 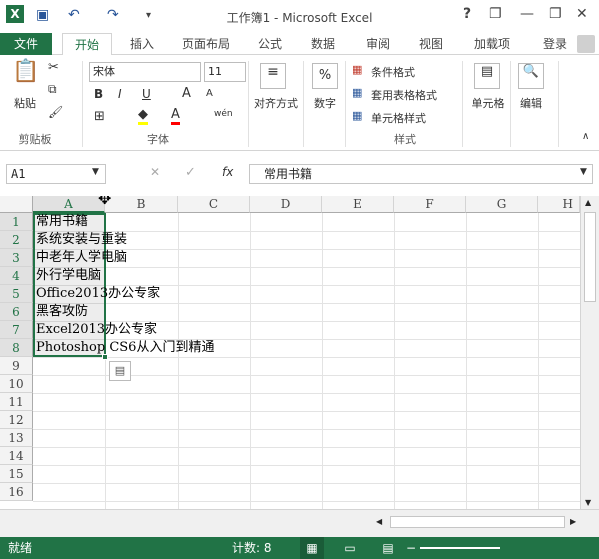 What do you see at coordinates (55, 112) in the screenshot?
I see `format-painter-icon: 🖌` at bounding box center [55, 112].